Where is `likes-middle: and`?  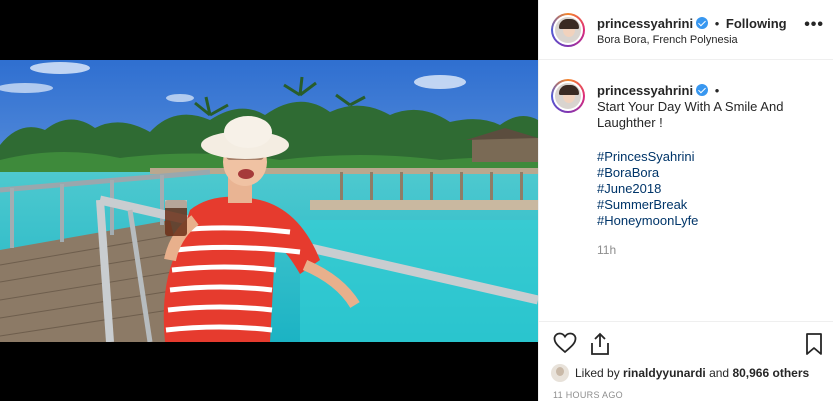
likes-middle: and is located at coordinates (719, 373).